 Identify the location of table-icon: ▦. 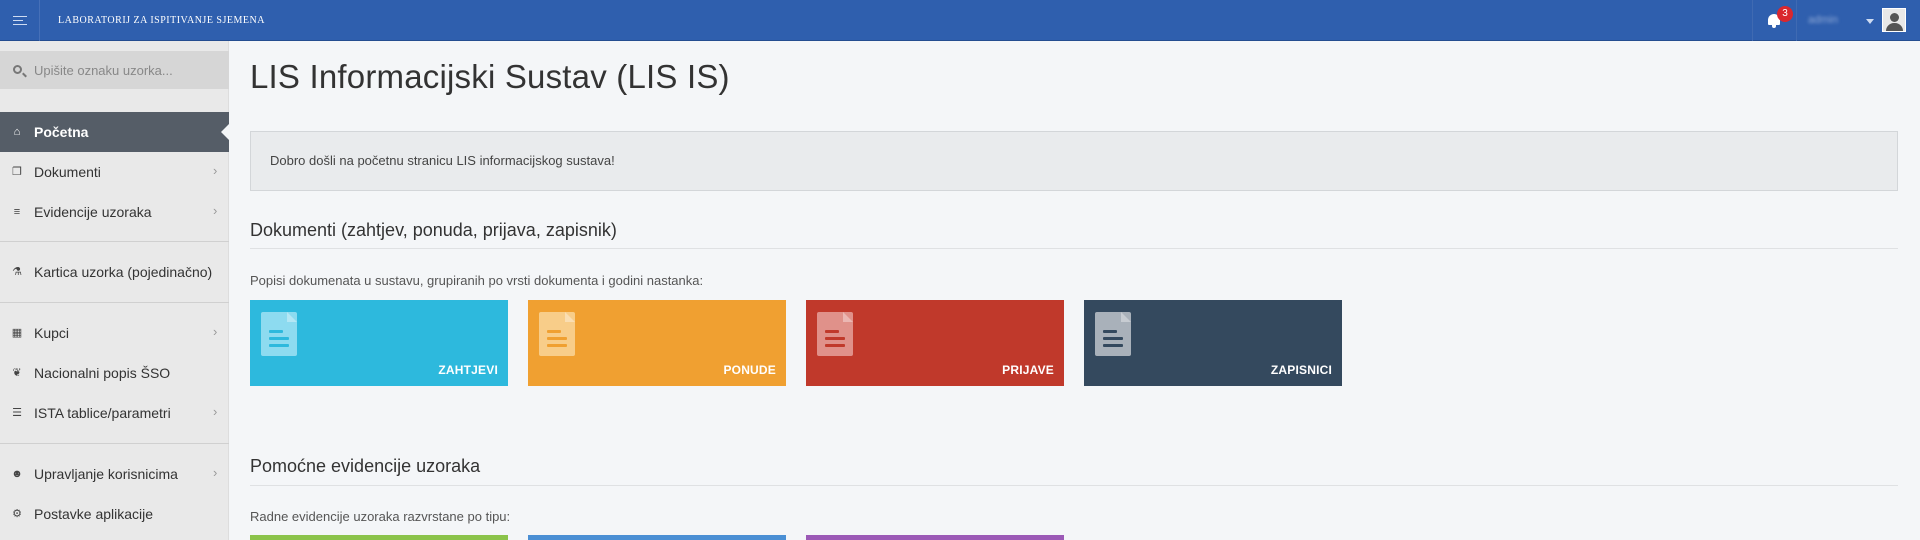
(17, 333).